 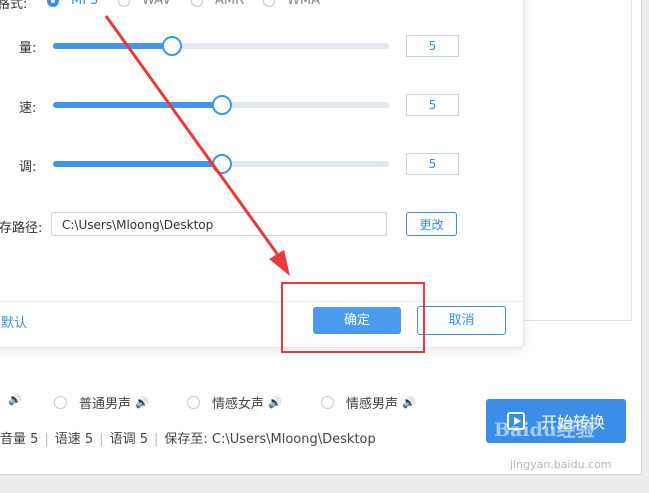 I want to click on format-option-label: AMR, so click(x=230, y=4).